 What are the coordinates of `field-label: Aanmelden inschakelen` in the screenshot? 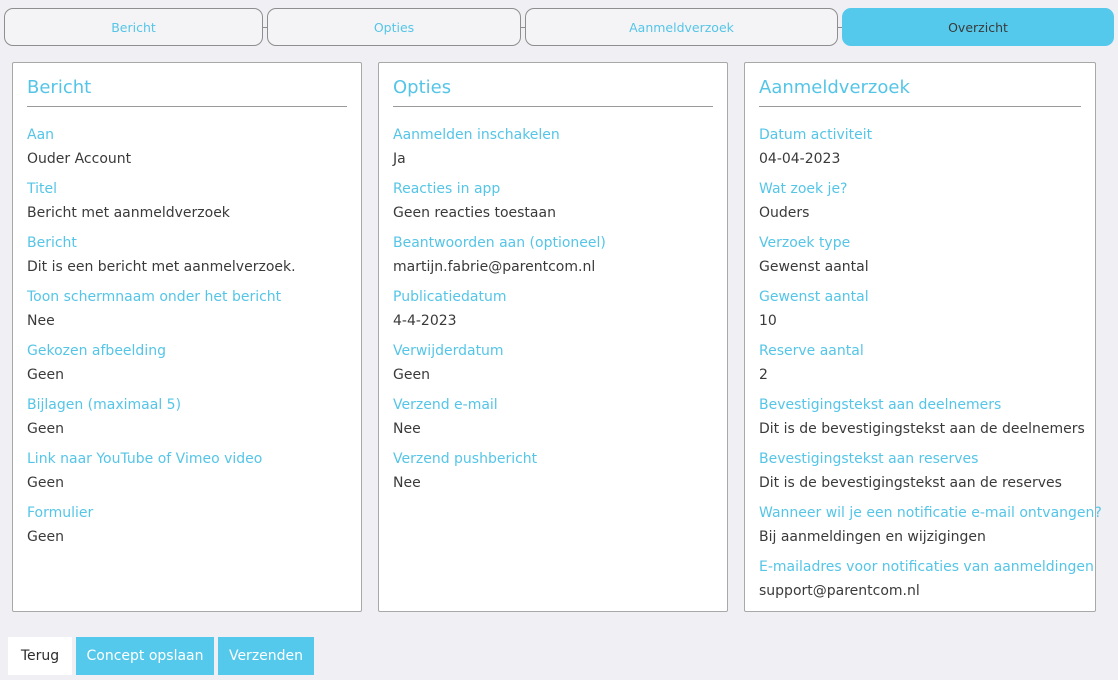 It's located at (476, 135).